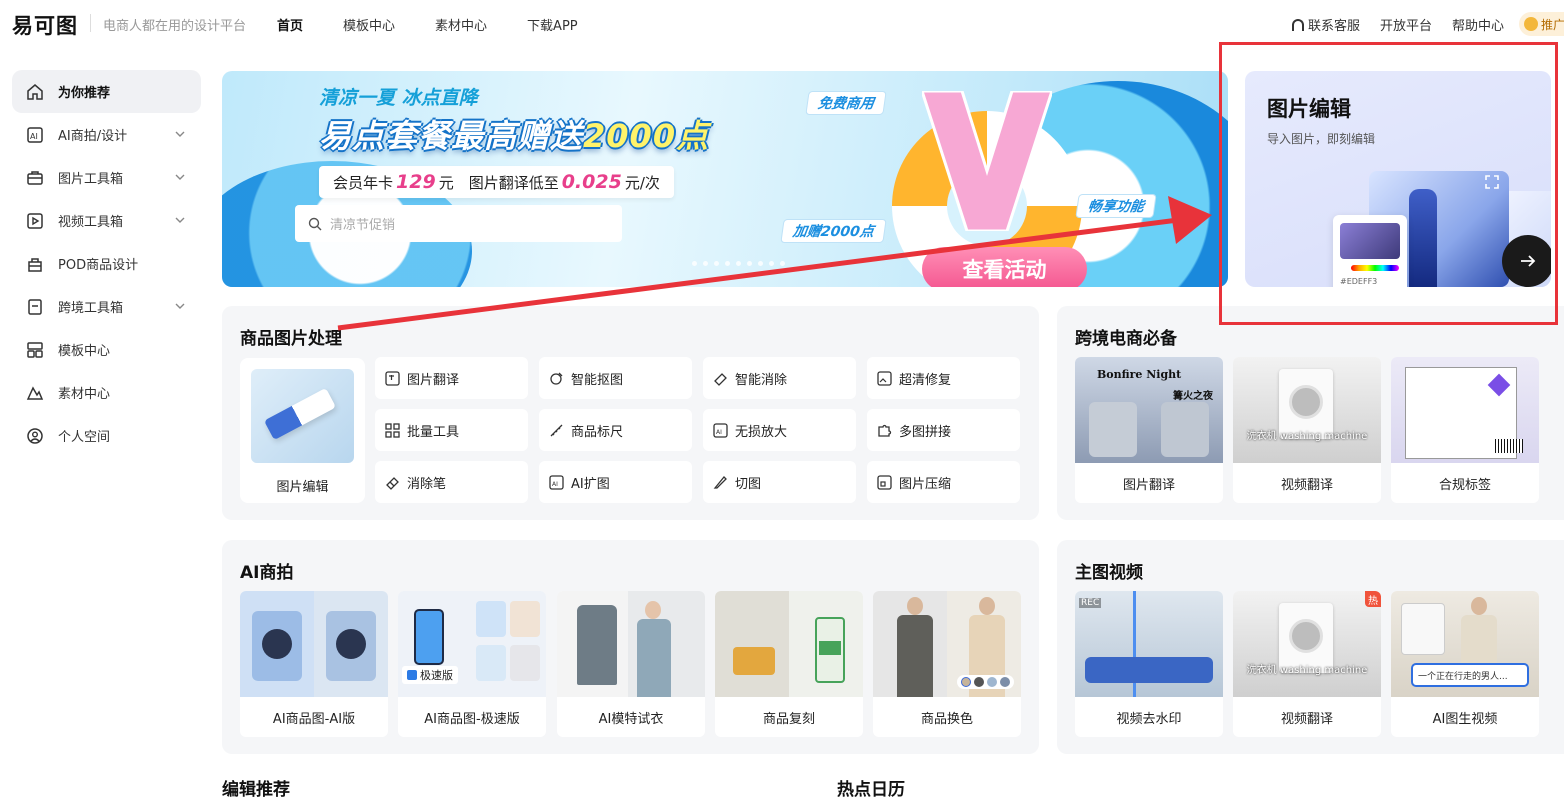 The width and height of the screenshot is (1564, 803). I want to click on hot-calendar-title: 热点日历, so click(871, 790).